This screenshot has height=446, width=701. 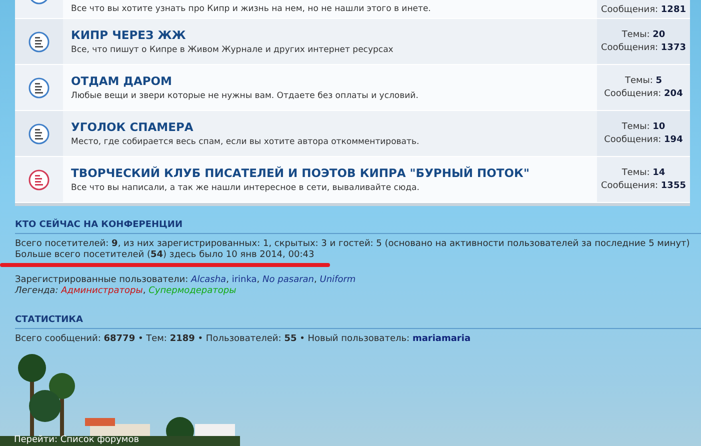 I want to click on topics-count: Темы: 14, so click(x=644, y=173).